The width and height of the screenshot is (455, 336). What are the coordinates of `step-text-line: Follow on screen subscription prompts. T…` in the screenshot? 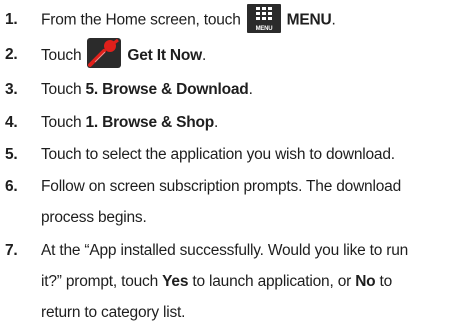 It's located at (221, 186).